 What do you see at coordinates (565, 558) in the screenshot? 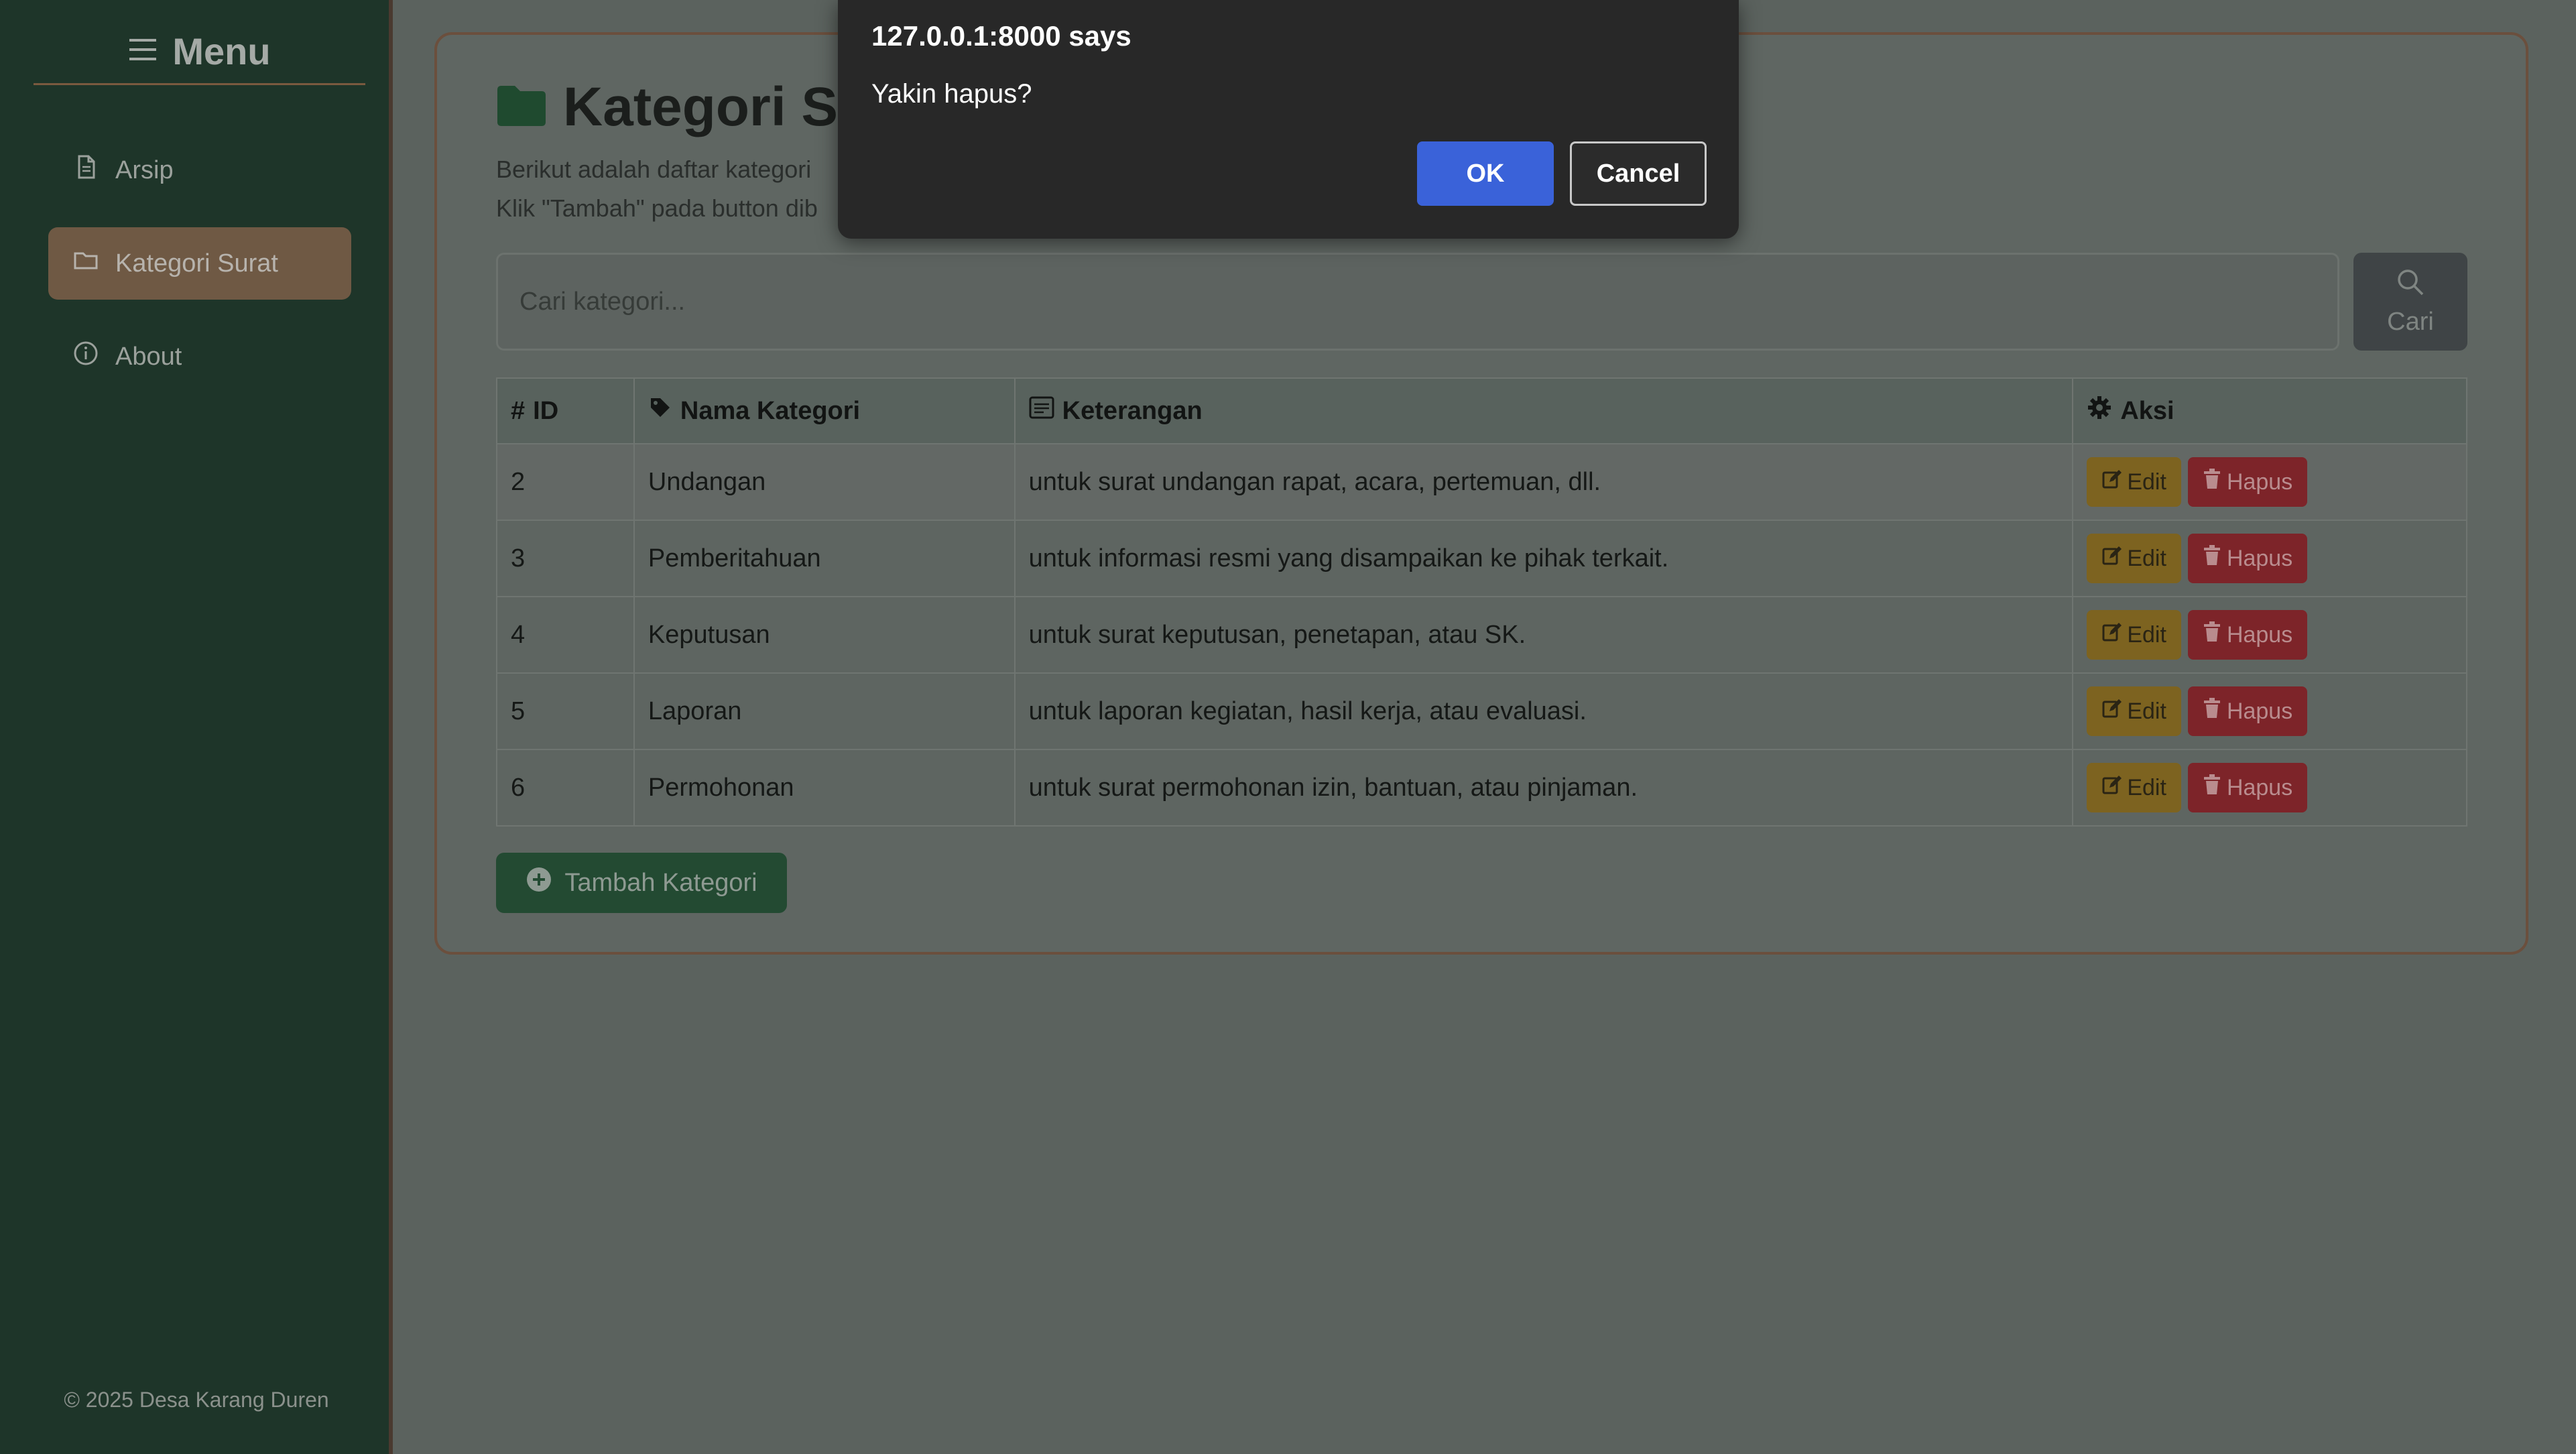
I see `cell-id: 3` at bounding box center [565, 558].